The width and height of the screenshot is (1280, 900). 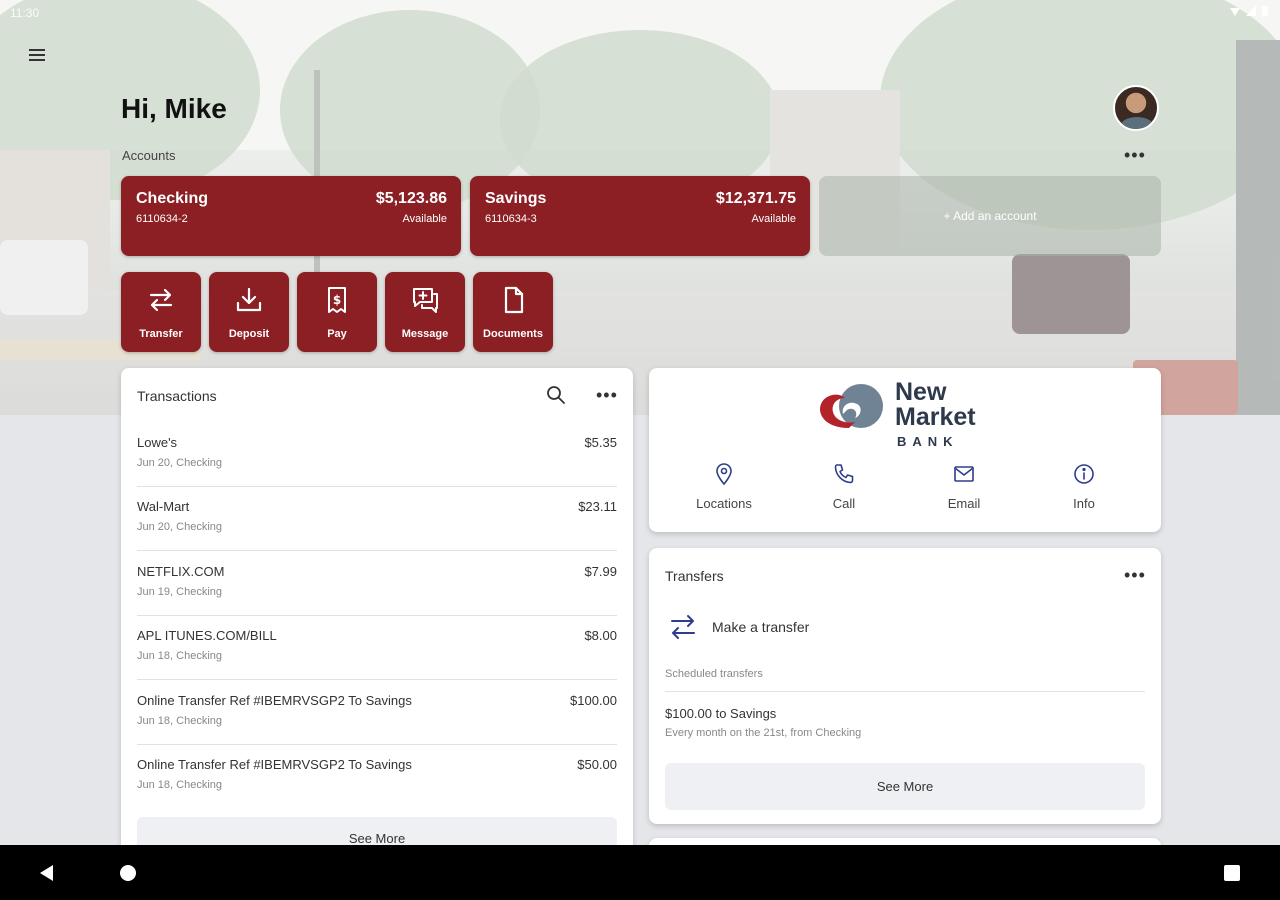 What do you see at coordinates (1232, 873) in the screenshot?
I see `recents-icon` at bounding box center [1232, 873].